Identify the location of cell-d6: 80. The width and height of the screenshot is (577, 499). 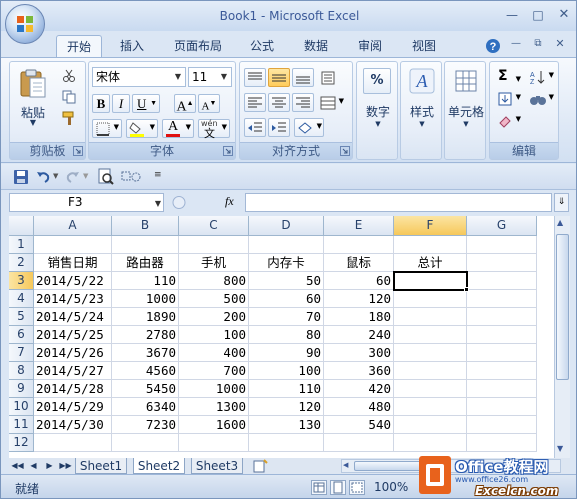
(286, 335).